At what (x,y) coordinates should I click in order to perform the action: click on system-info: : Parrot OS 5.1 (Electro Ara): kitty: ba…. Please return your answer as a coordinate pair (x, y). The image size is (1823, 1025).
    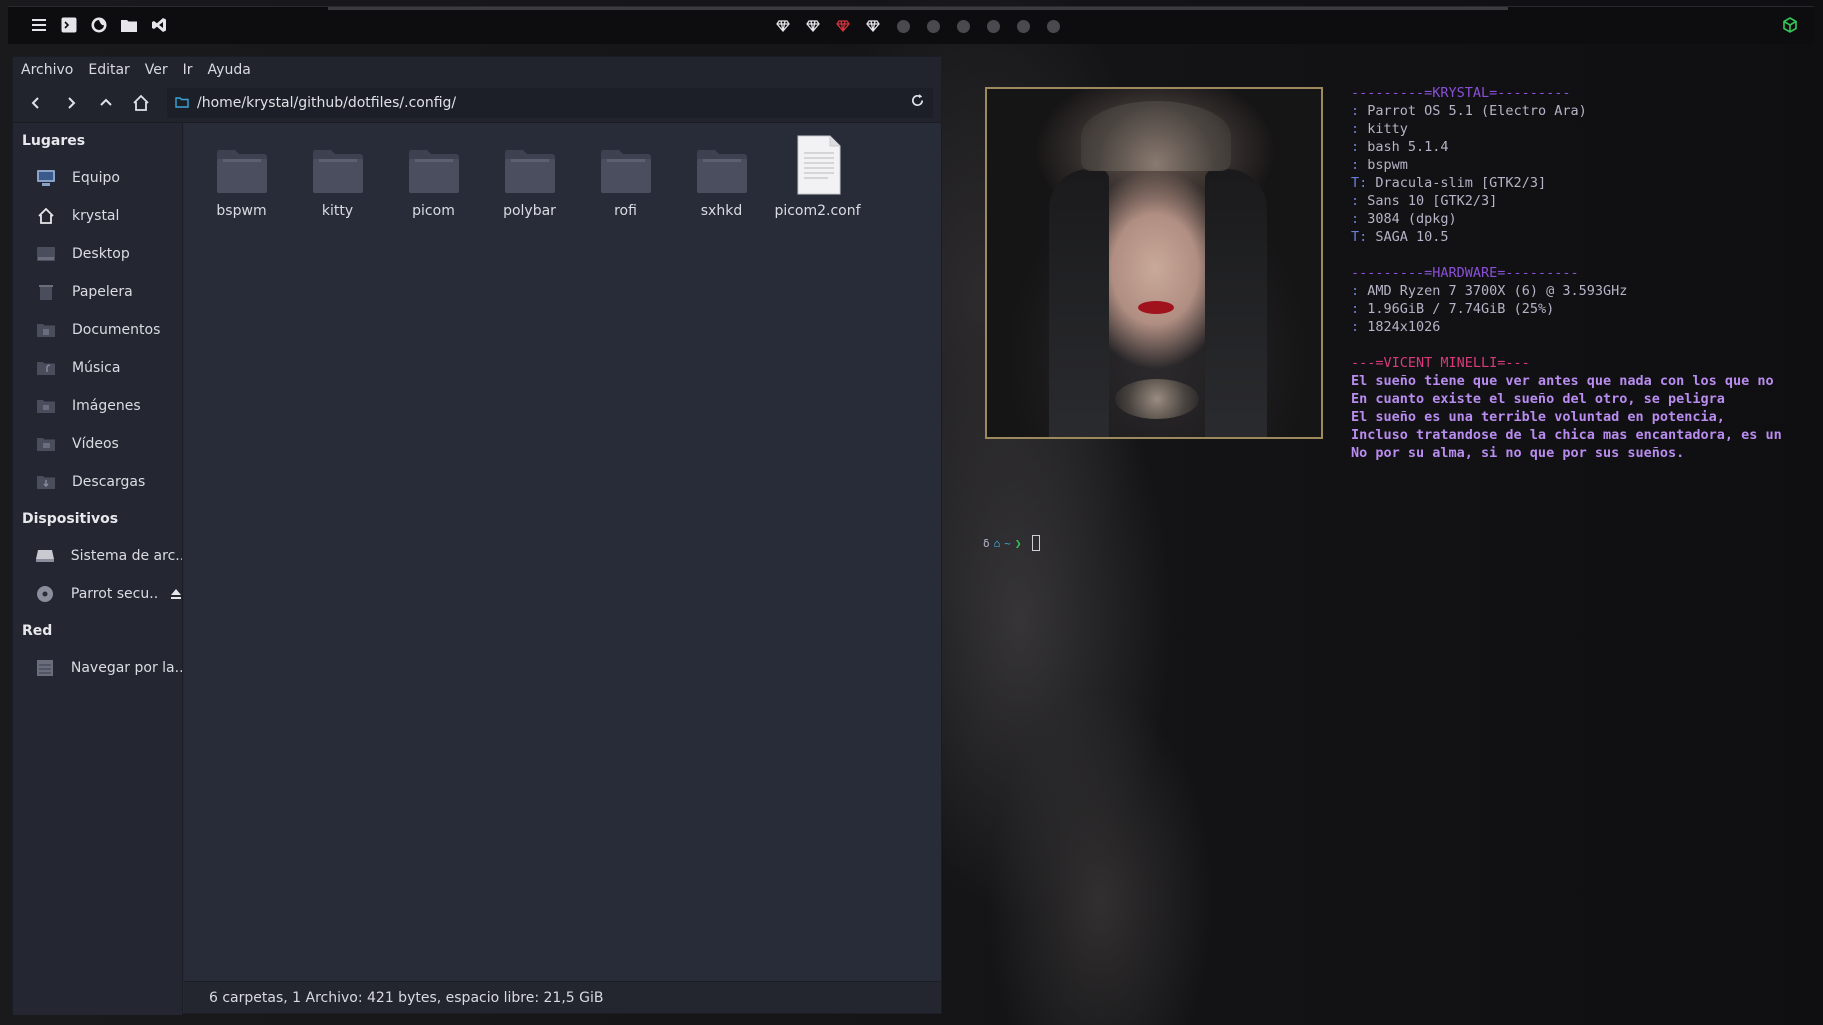
    Looking at the image, I should click on (1576, 174).